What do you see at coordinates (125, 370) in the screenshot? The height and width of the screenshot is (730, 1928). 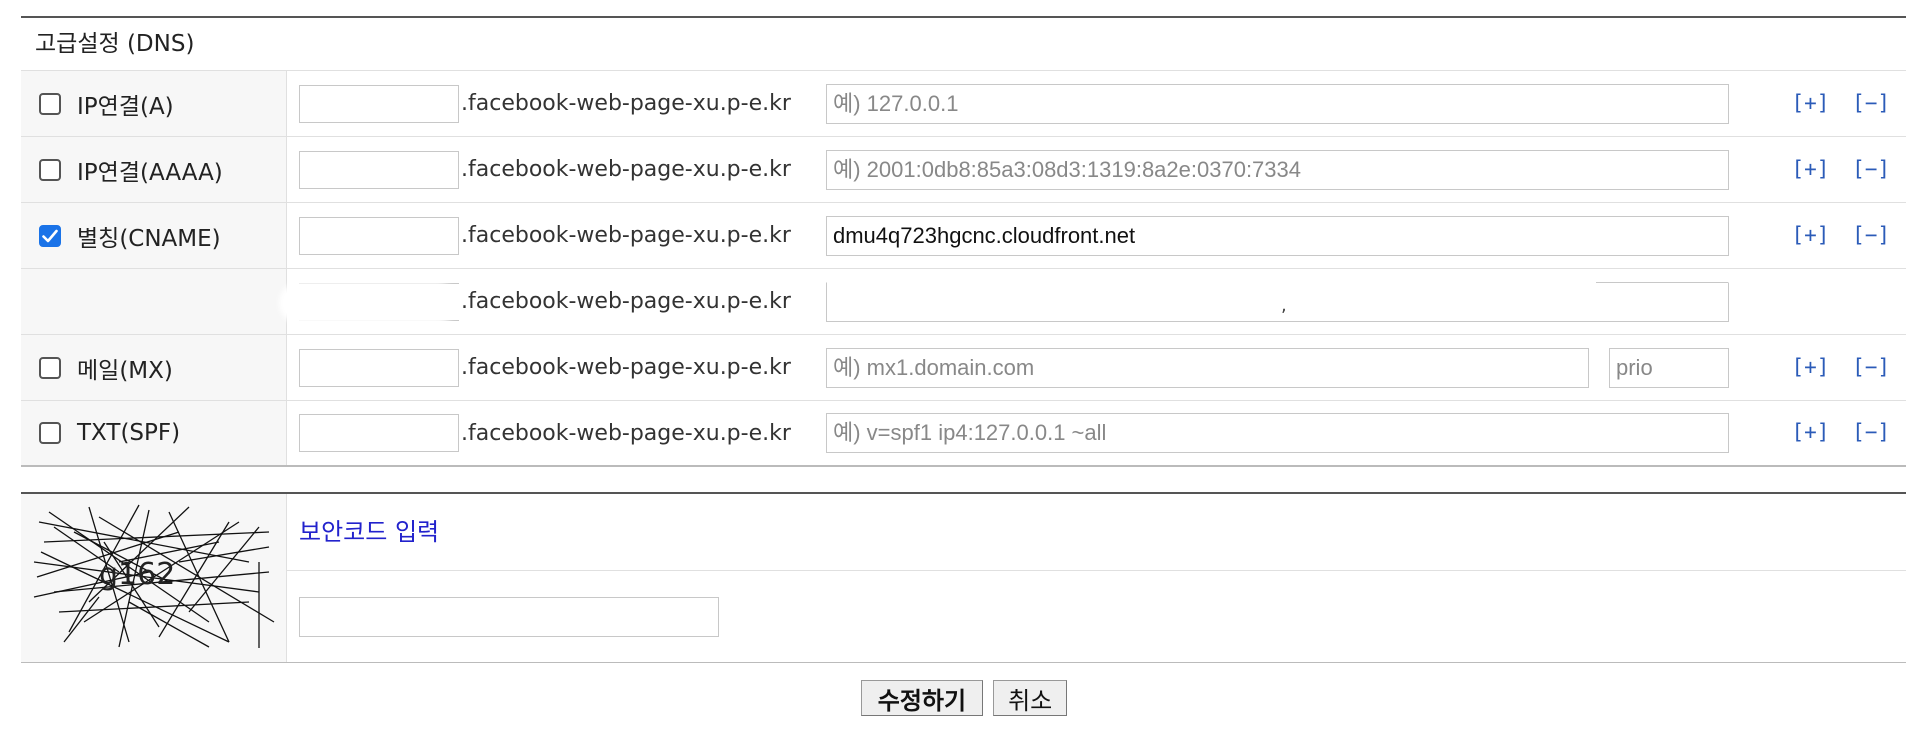 I see `record-mx-label: 메일(MX)` at bounding box center [125, 370].